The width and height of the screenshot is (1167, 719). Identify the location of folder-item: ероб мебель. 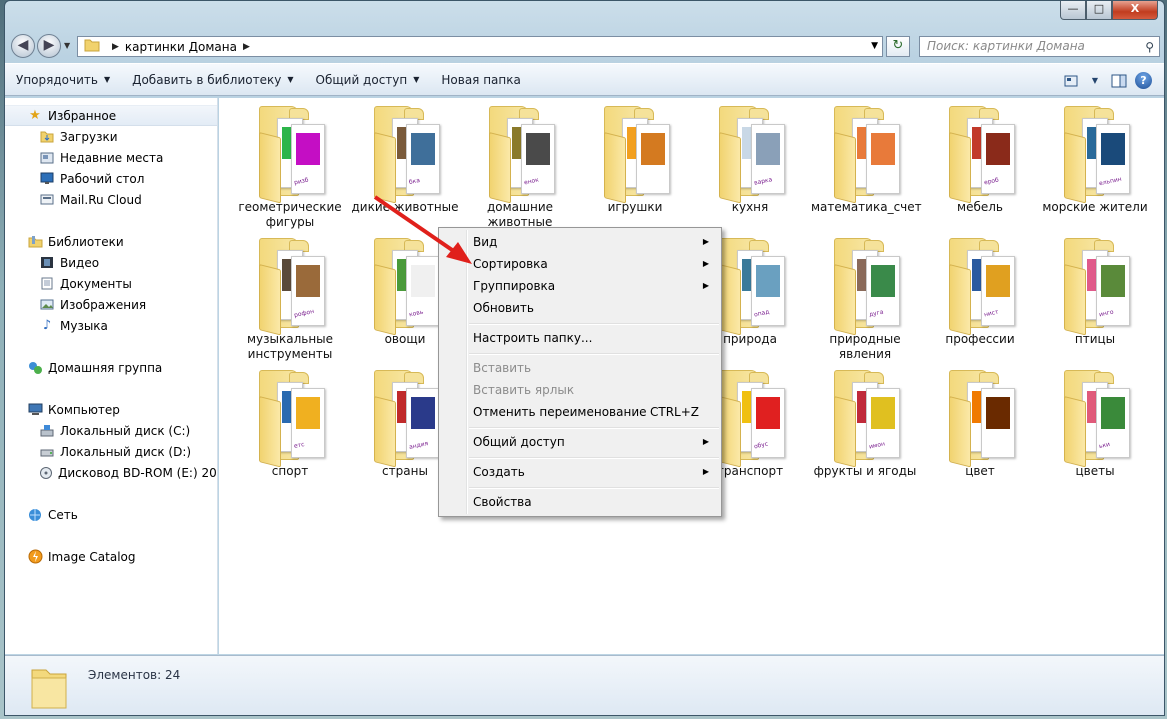
(980, 164).